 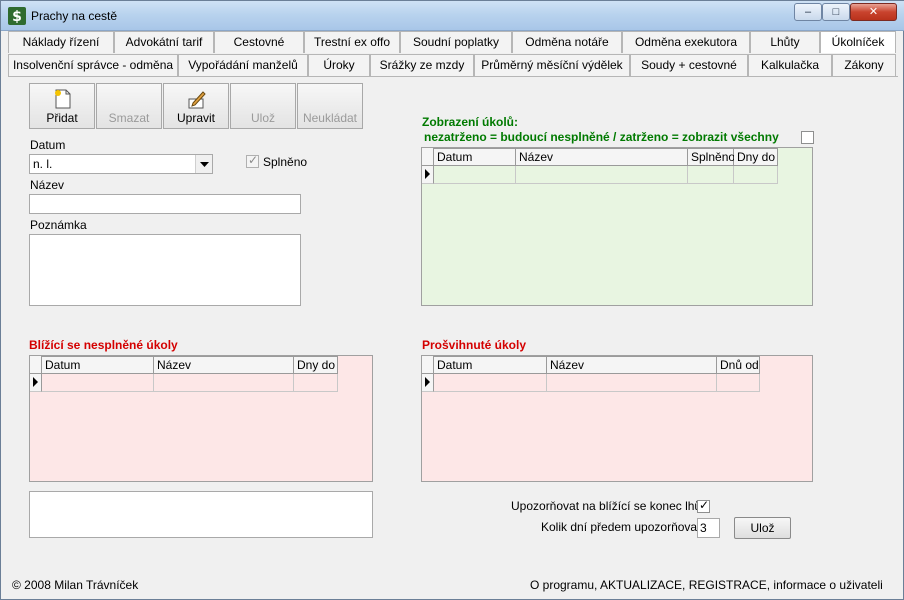 What do you see at coordinates (352, 42) in the screenshot?
I see `tab-trestni-ex-offo: Trestní ex offo` at bounding box center [352, 42].